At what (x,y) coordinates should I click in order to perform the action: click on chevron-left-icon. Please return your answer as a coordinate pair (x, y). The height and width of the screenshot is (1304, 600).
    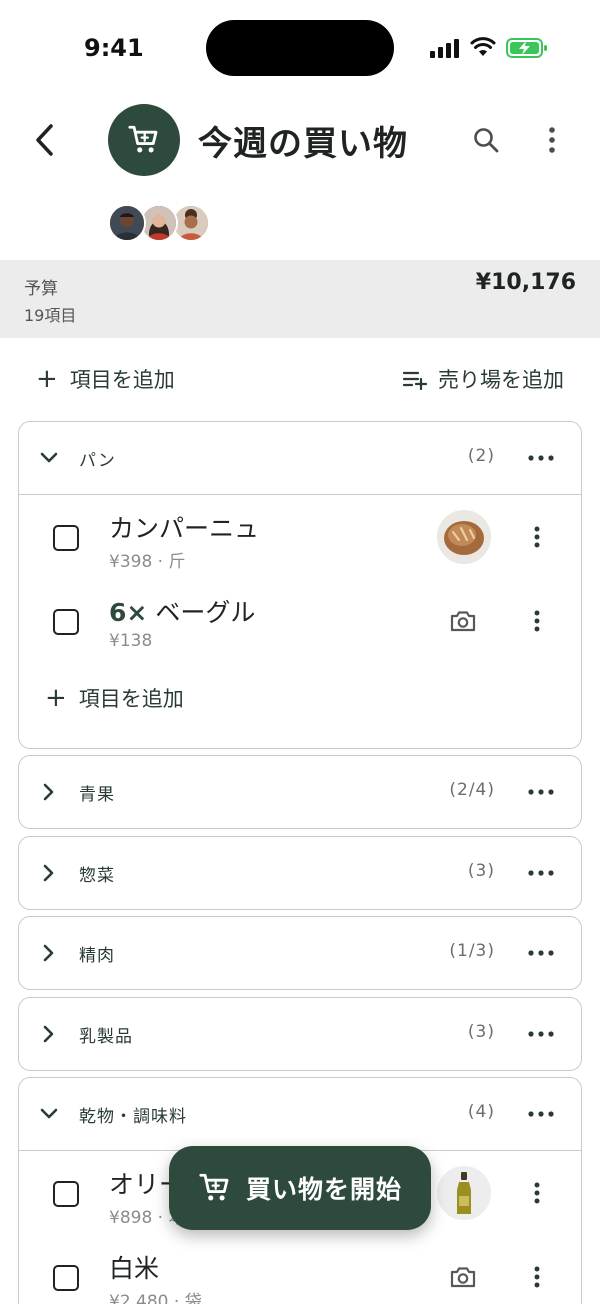
    Looking at the image, I should click on (44, 140).